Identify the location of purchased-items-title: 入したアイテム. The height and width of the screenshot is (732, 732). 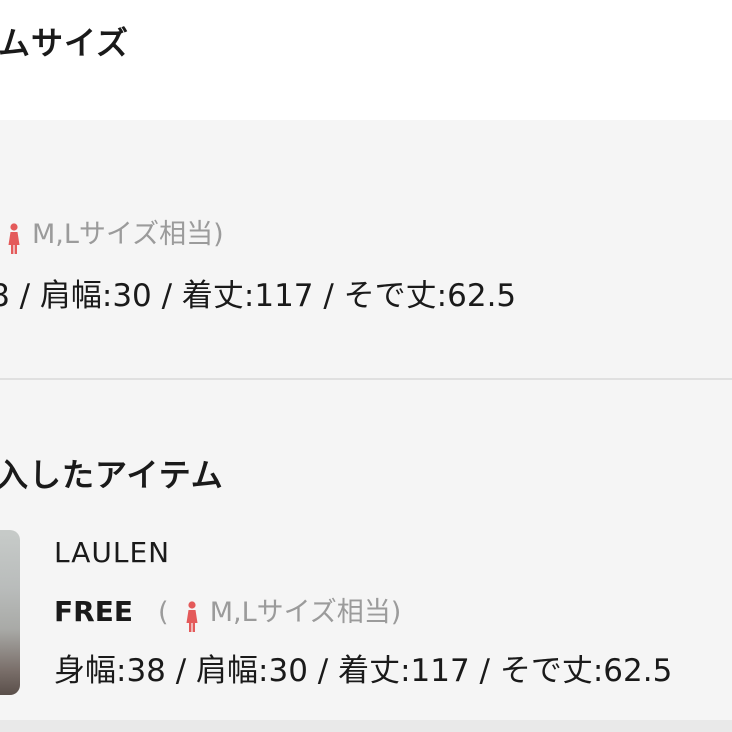
(112, 475).